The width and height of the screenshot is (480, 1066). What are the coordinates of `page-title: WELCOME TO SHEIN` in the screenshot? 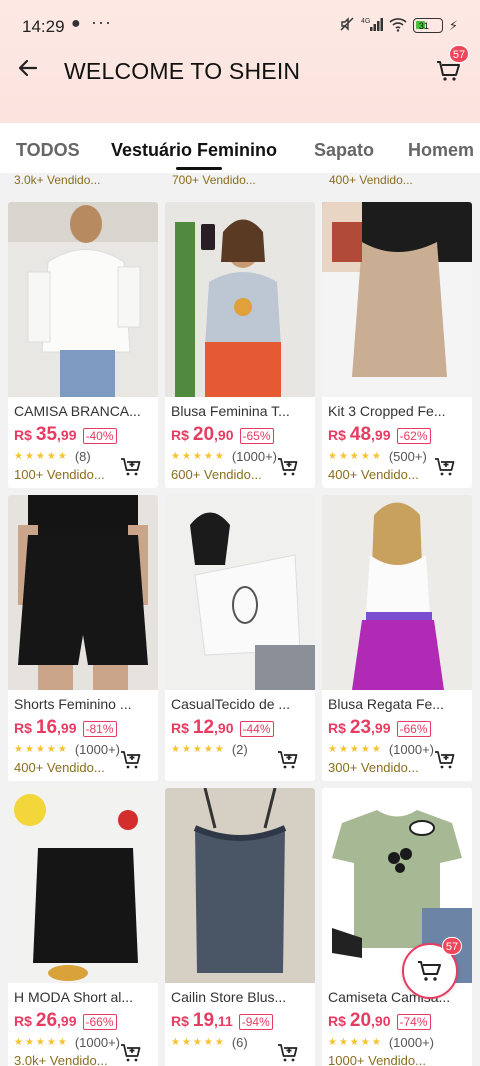 It's located at (182, 71).